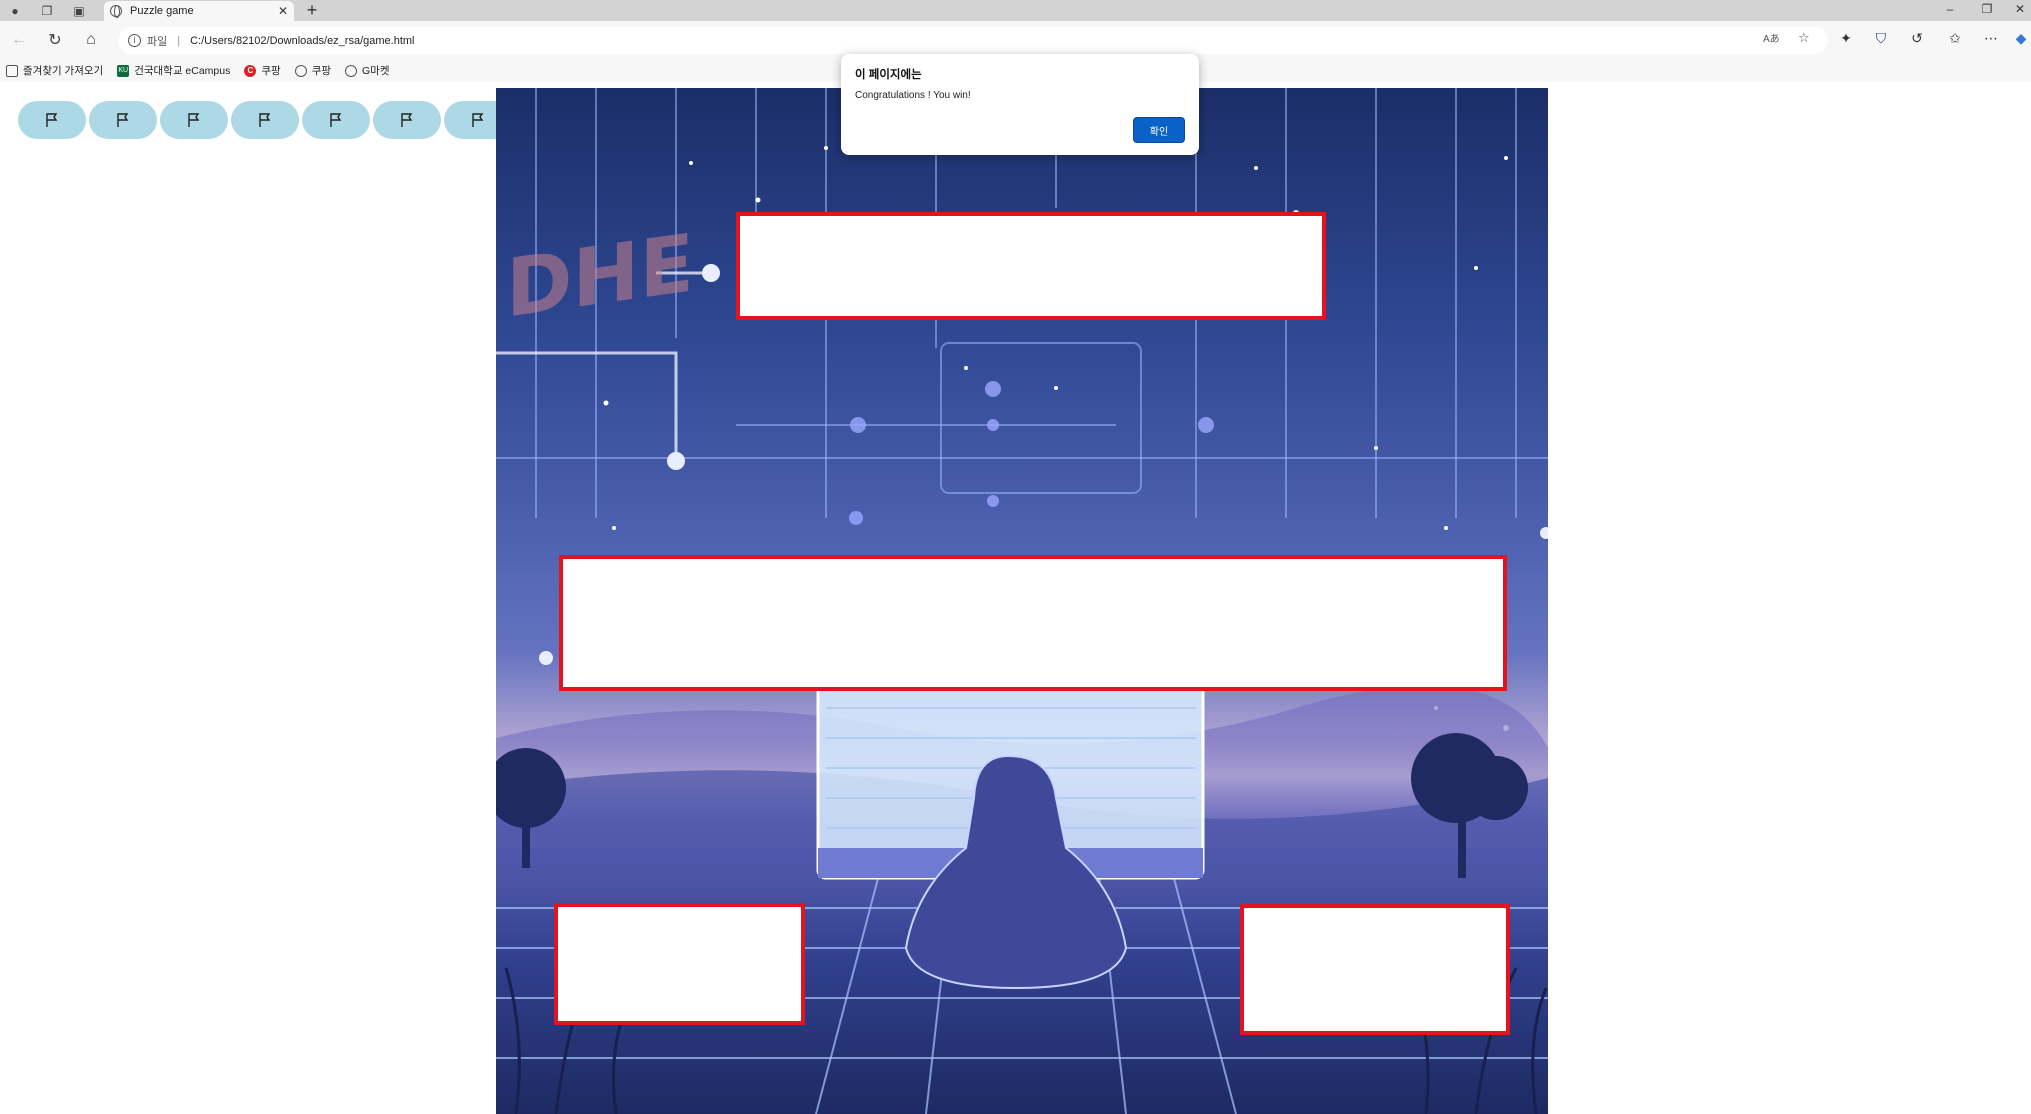 Image resolution: width=2031 pixels, height=1114 pixels. What do you see at coordinates (312, 10) in the screenshot?
I see `new-tab-button: +` at bounding box center [312, 10].